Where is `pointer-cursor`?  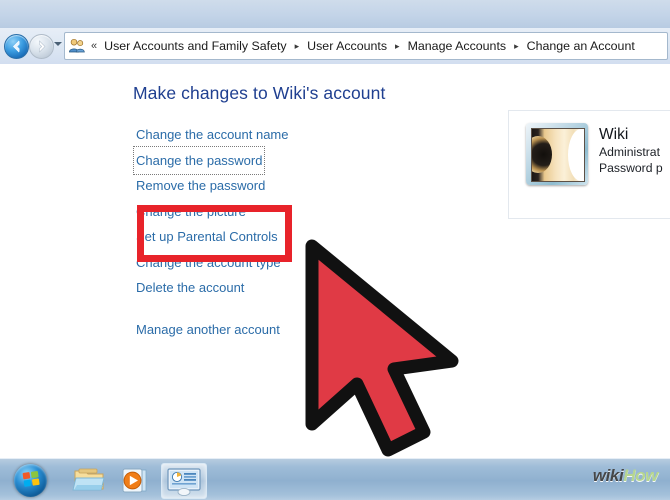
pointer-cursor is located at coordinates (382, 348).